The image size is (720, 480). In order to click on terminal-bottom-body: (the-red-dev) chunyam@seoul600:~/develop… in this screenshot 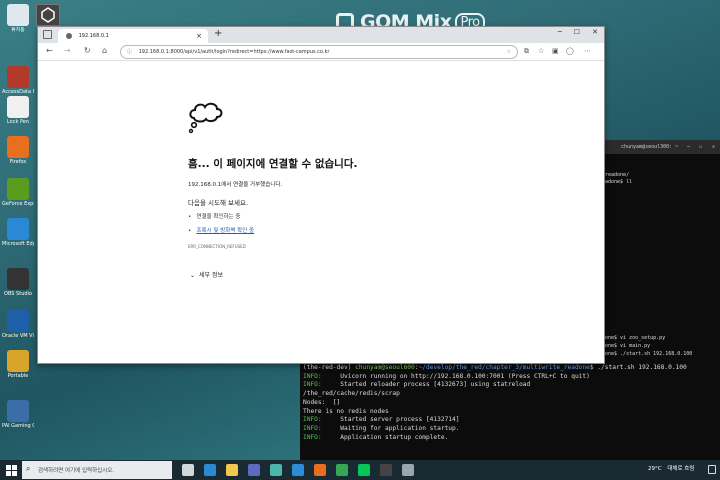, I will do `click(510, 403)`.